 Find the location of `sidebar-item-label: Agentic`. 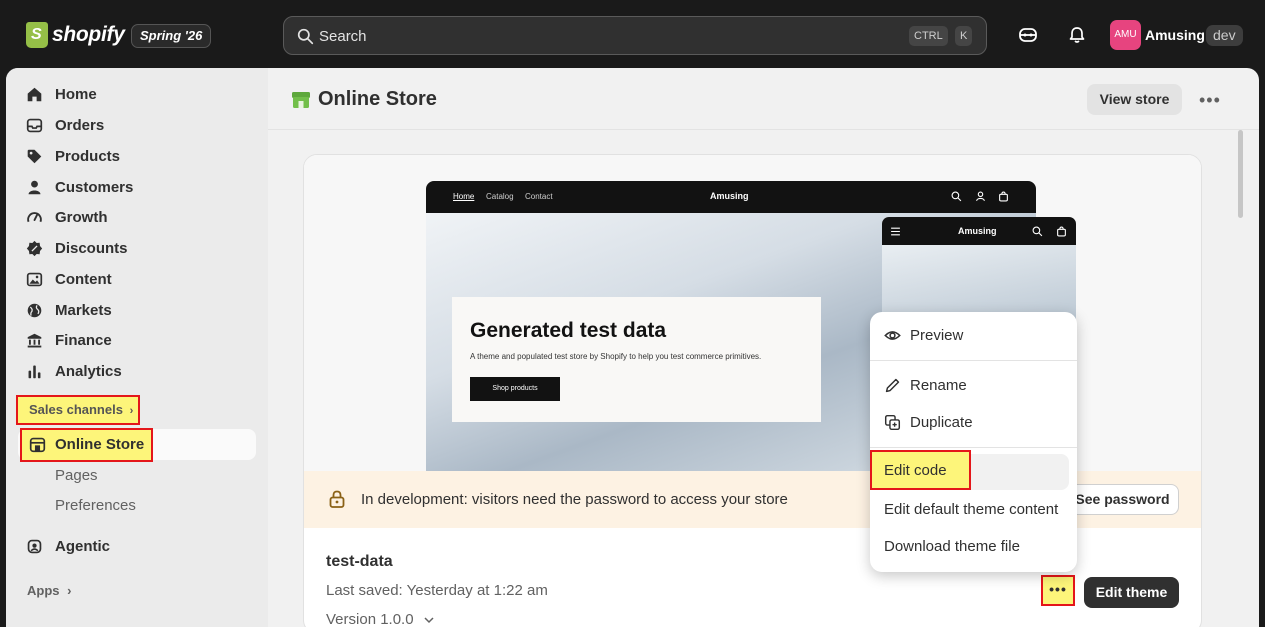

sidebar-item-label: Agentic is located at coordinates (83, 546).